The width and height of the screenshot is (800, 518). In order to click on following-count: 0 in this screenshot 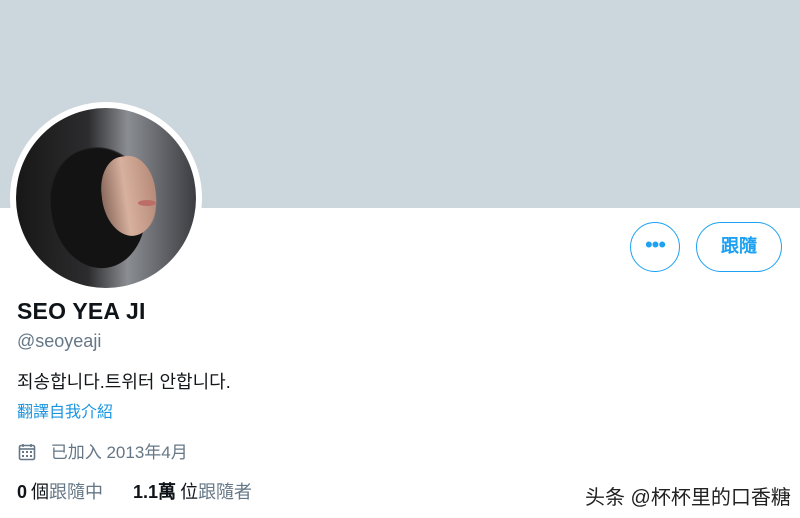, I will do `click(22, 492)`.